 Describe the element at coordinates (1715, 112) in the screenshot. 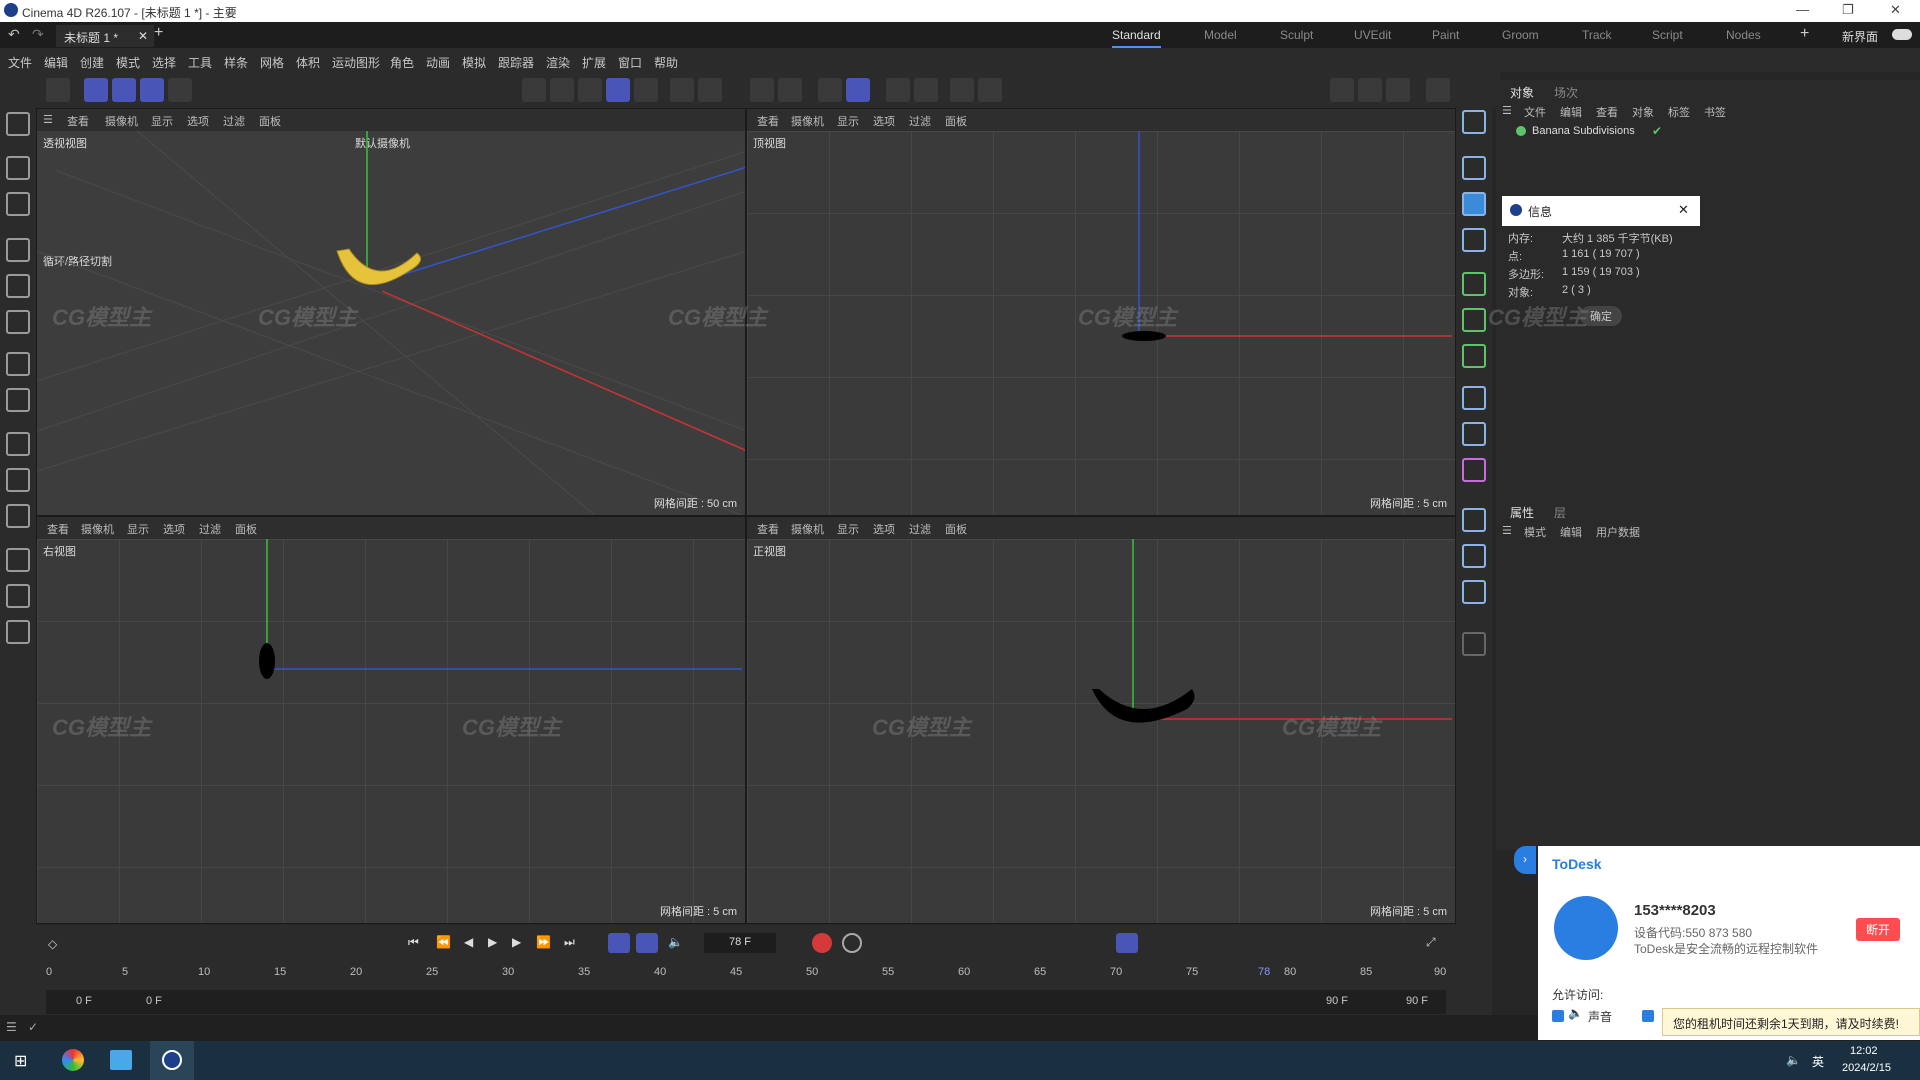

I see `obj-menu-bookmarks: 书签` at that location.